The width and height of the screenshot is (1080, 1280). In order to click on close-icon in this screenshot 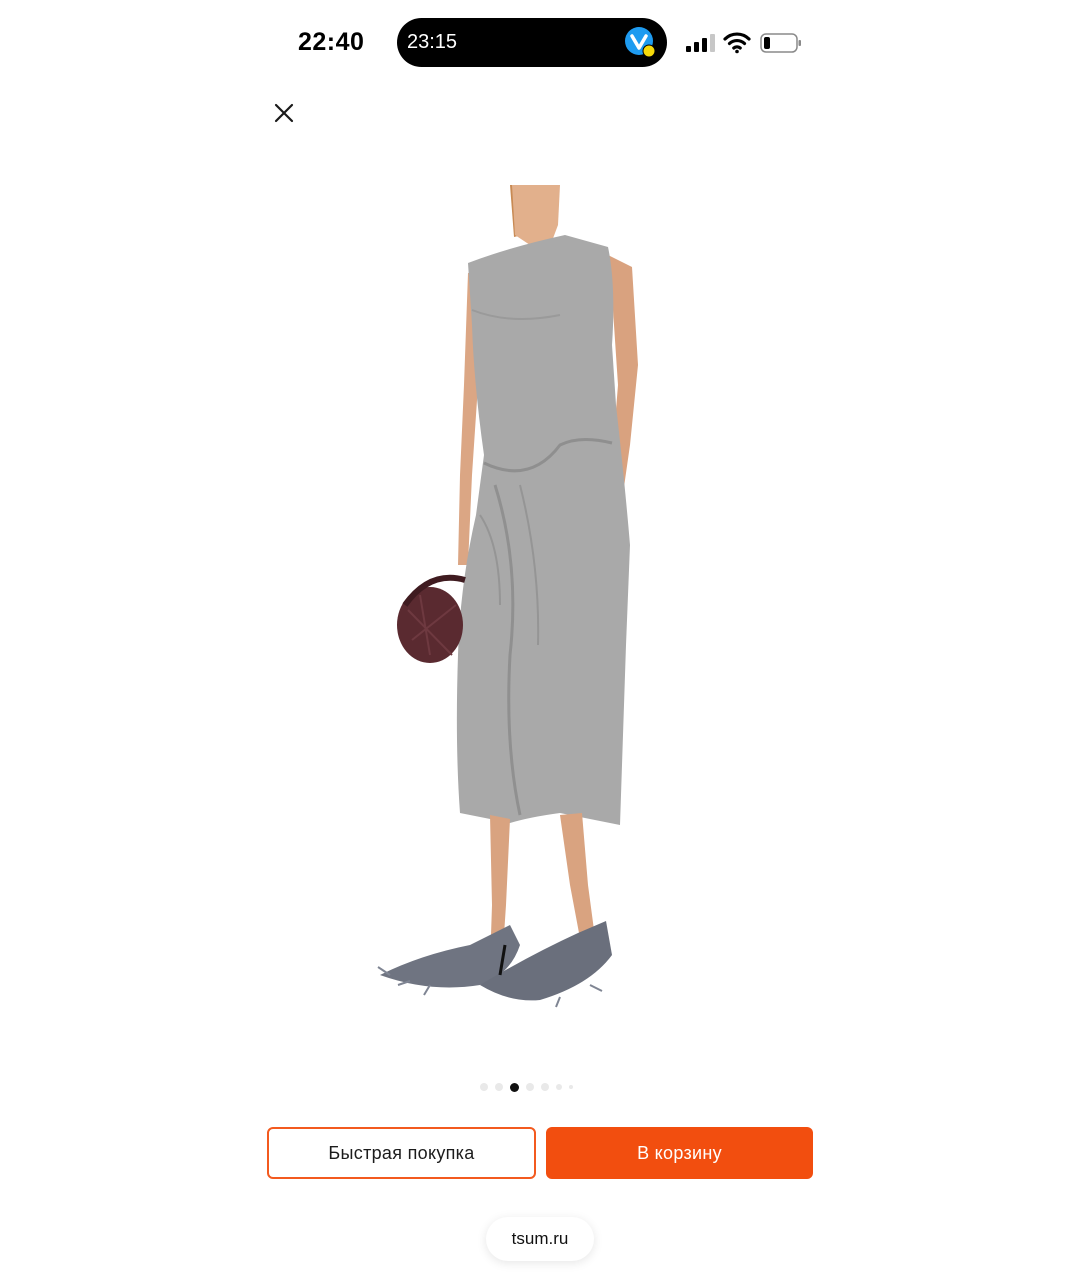, I will do `click(284, 113)`.